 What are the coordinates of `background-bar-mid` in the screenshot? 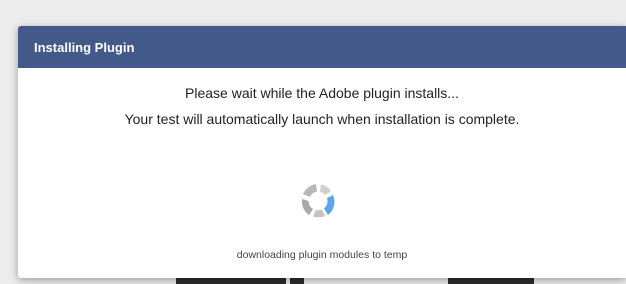 It's located at (297, 281).